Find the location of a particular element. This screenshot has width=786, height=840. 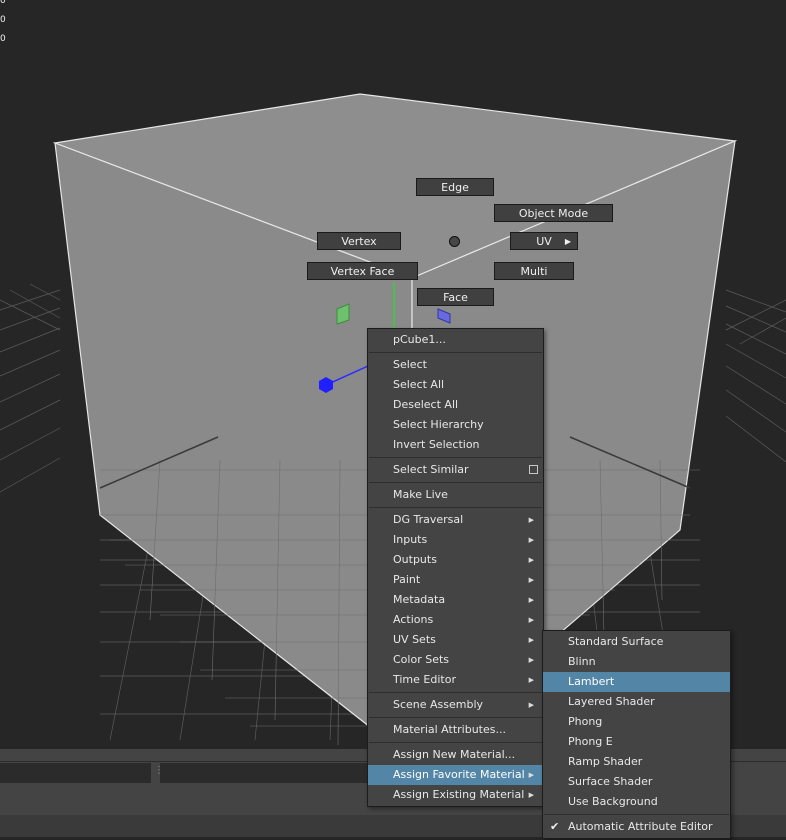

marking-menu-vertex: Vertex is located at coordinates (359, 241).